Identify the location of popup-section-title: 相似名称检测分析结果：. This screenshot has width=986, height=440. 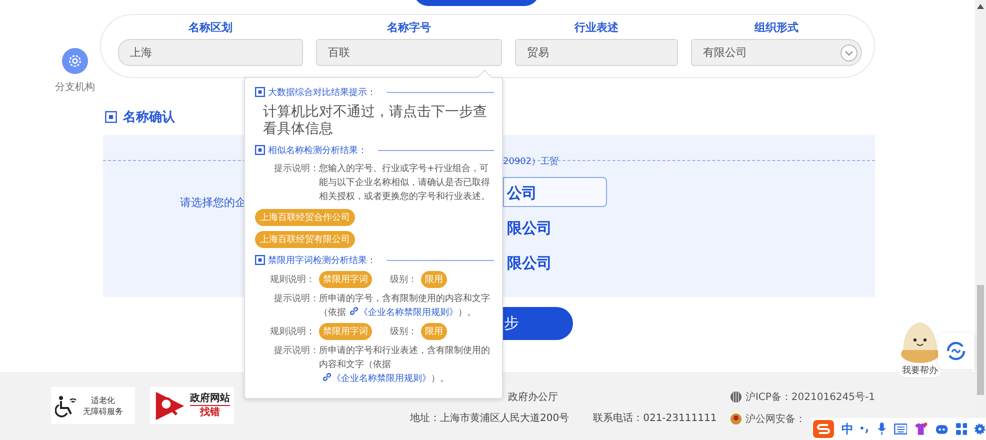
(317, 150).